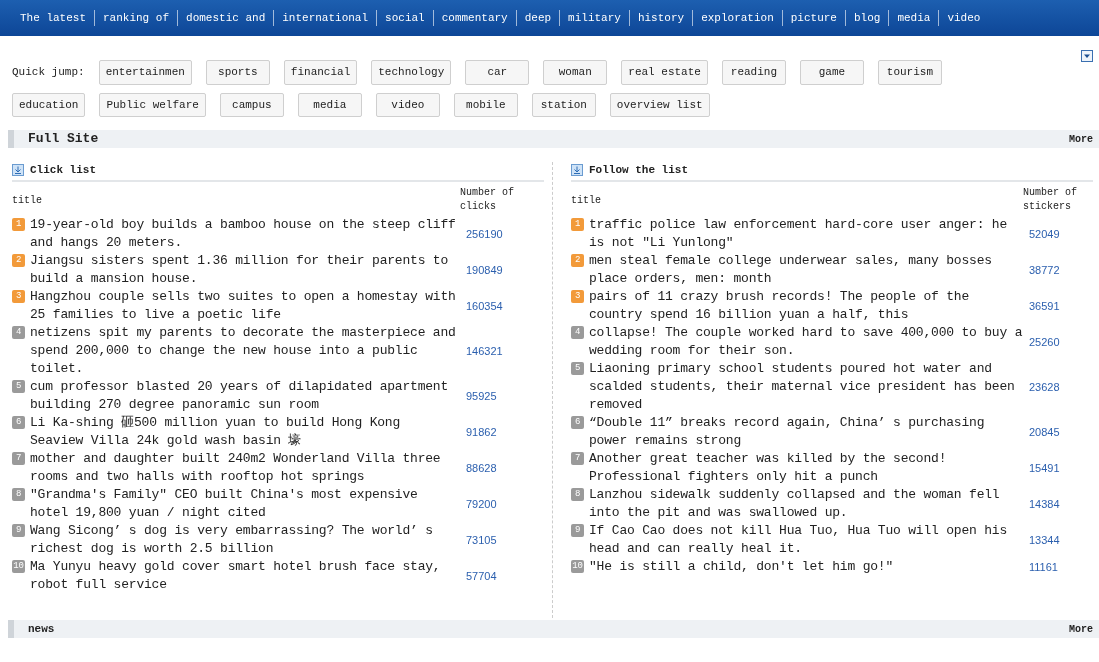 Image resolution: width=1099 pixels, height=662 pixels. Describe the element at coordinates (737, 18) in the screenshot. I see `nav-link: exploration` at that location.